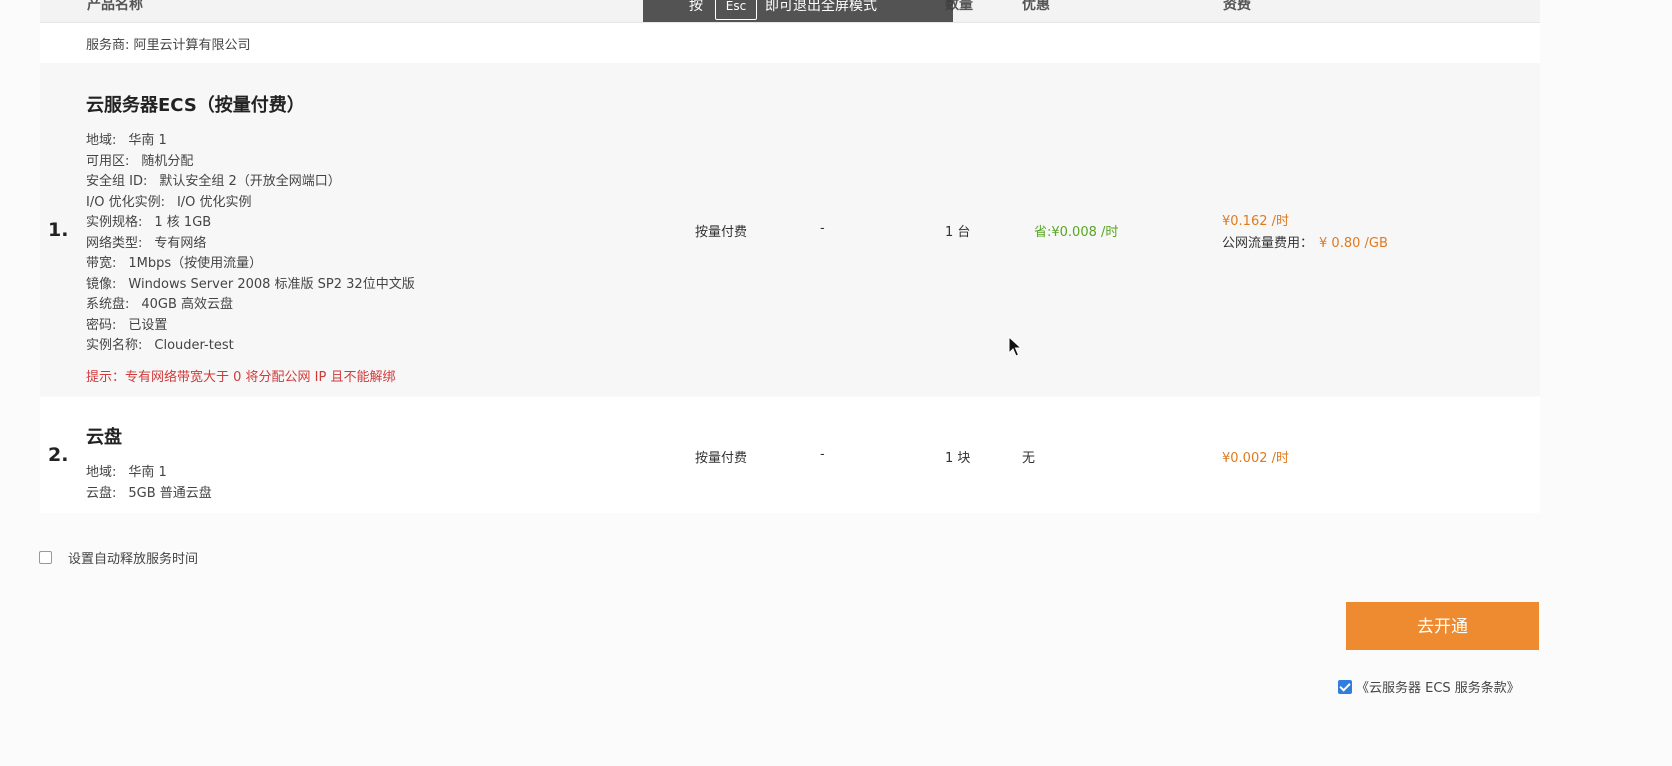  What do you see at coordinates (115, 6) in the screenshot?
I see `header-product: 产品名称` at bounding box center [115, 6].